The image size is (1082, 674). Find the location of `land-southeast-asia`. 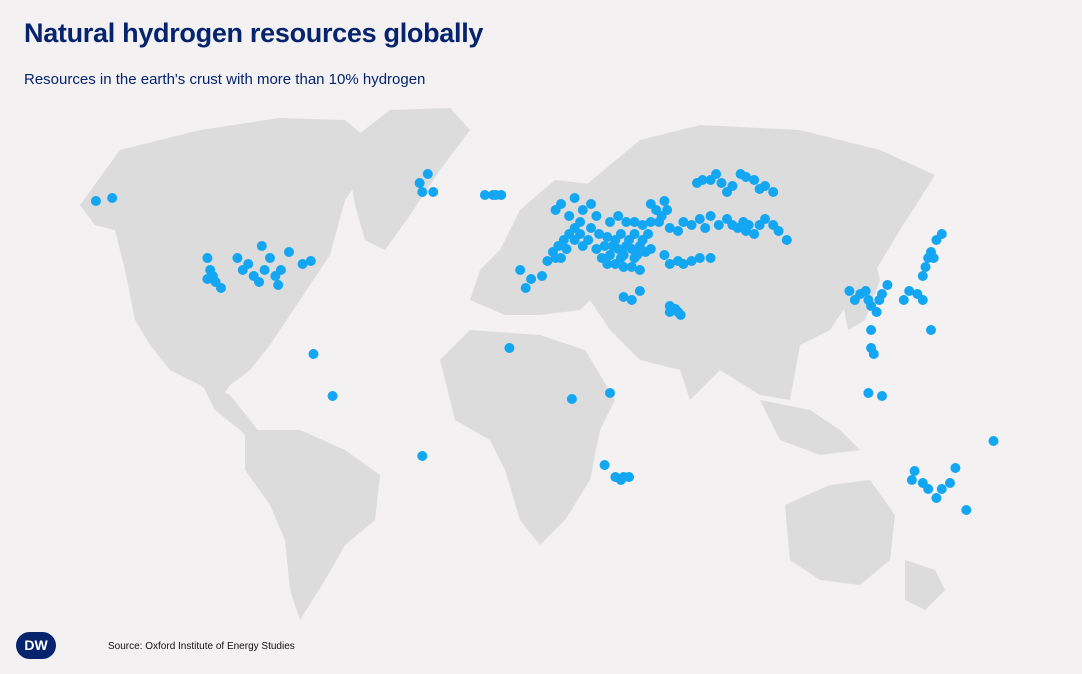

land-southeast-asia is located at coordinates (810, 427).